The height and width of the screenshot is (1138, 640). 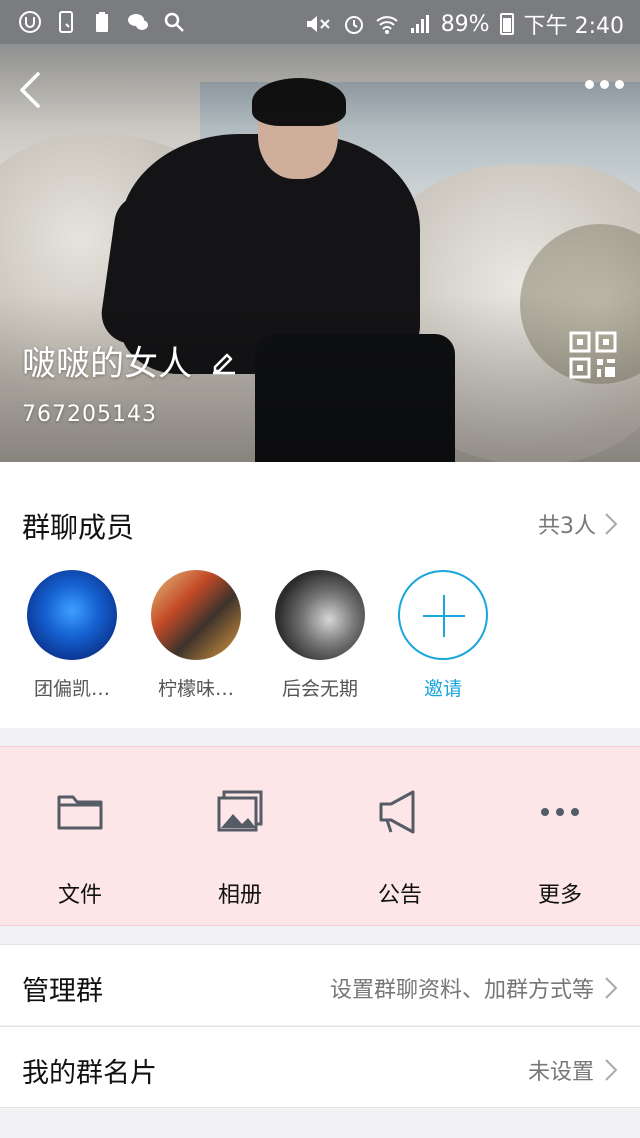 I want to click on status-system: 89% 下午 2:40, so click(x=463, y=24).